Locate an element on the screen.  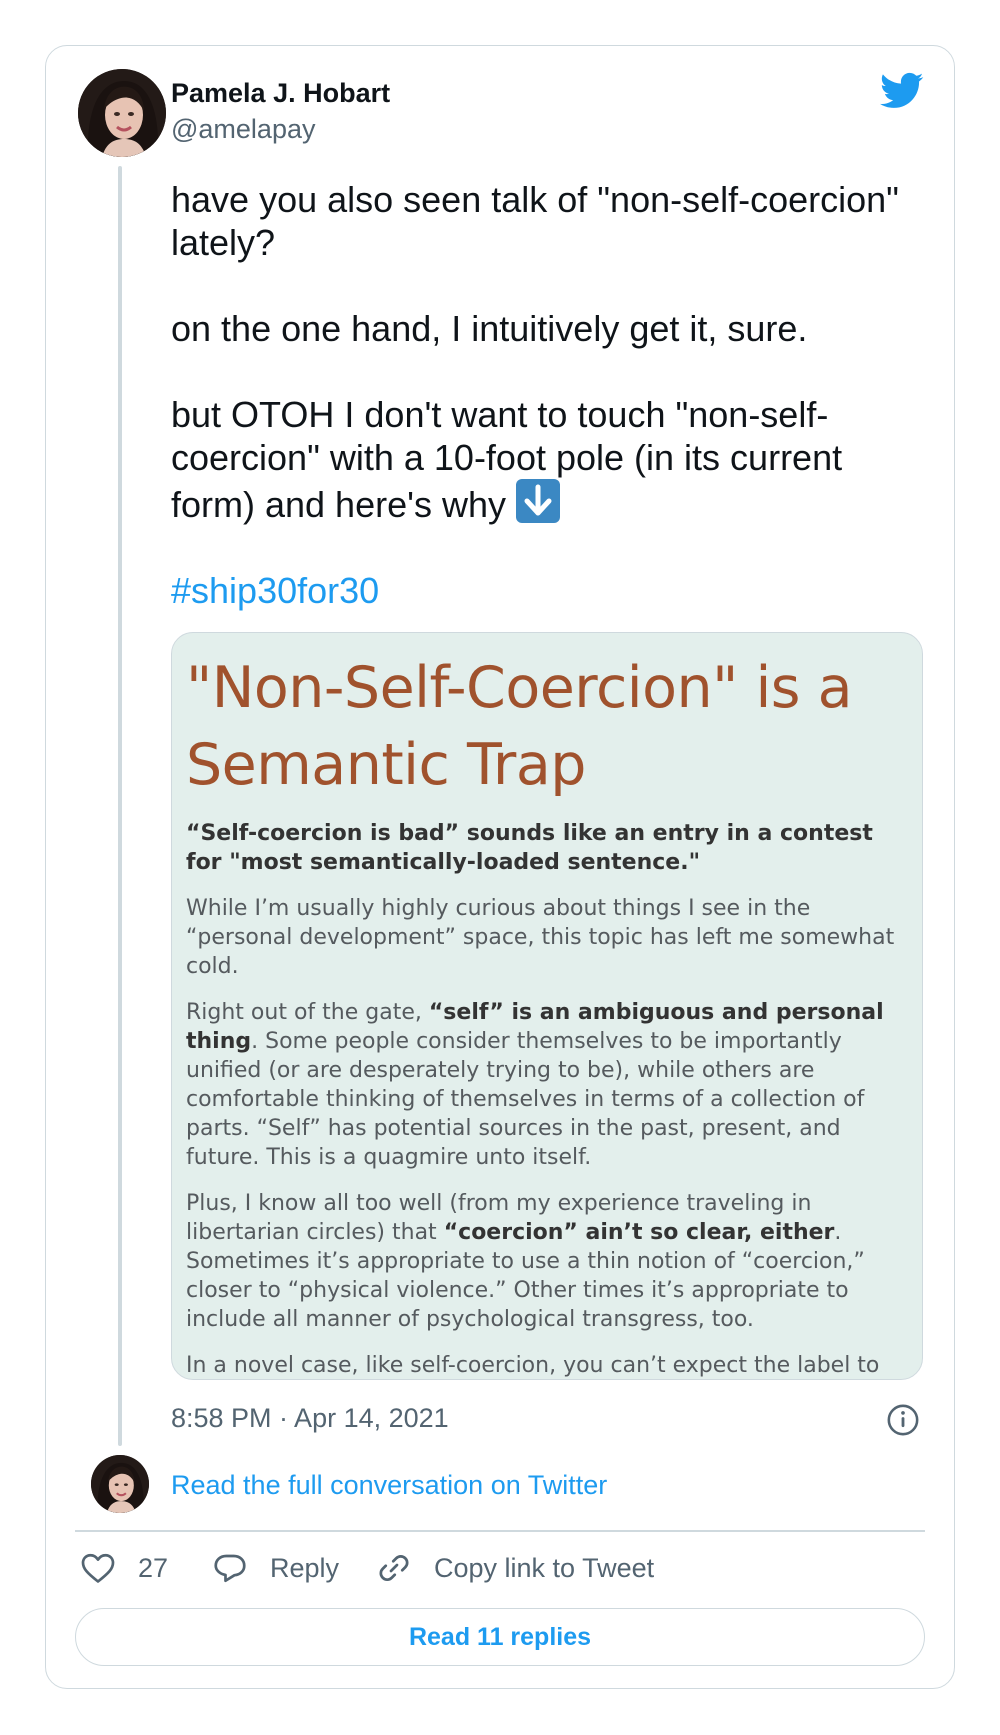
read-replies-button: Read 11 replies is located at coordinates (500, 1637).